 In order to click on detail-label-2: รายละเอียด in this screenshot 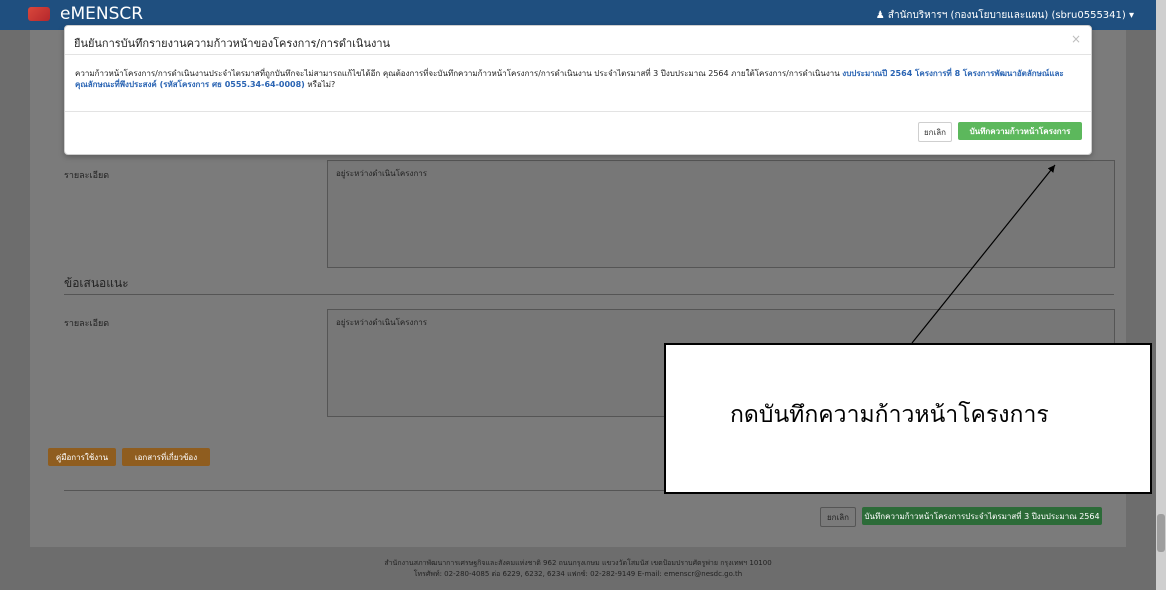, I will do `click(87, 324)`.